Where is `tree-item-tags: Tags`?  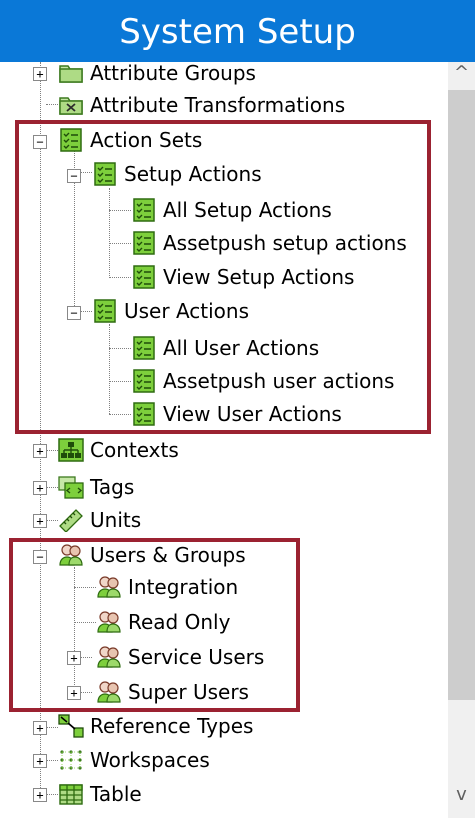
tree-item-tags: Tags is located at coordinates (96, 487).